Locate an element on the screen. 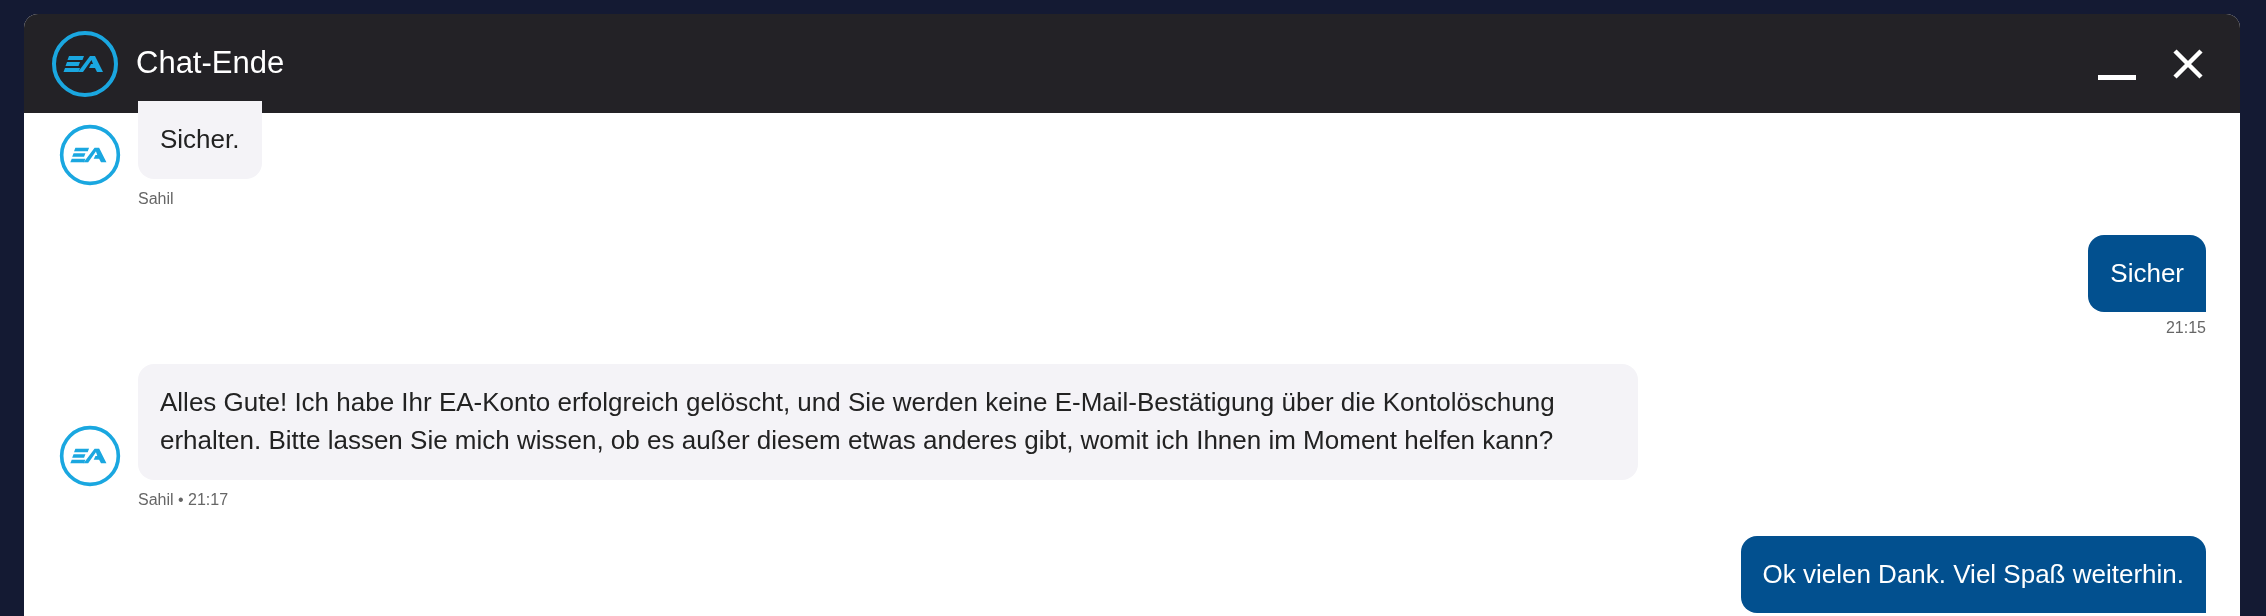  logo-icon is located at coordinates (85, 63).